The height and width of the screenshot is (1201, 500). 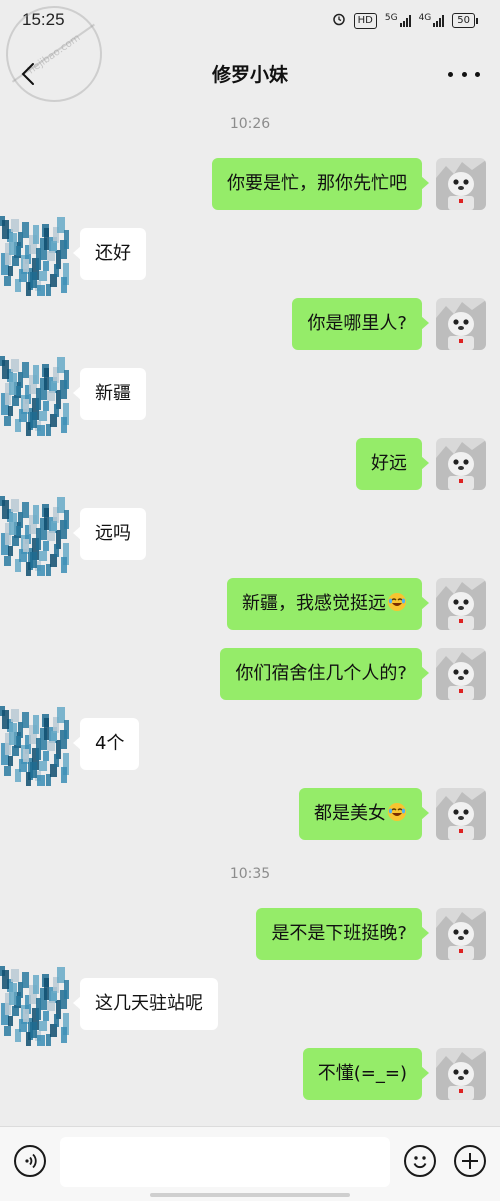 What do you see at coordinates (362, 1073) in the screenshot?
I see `message-text: 不懂(=_=)` at bounding box center [362, 1073].